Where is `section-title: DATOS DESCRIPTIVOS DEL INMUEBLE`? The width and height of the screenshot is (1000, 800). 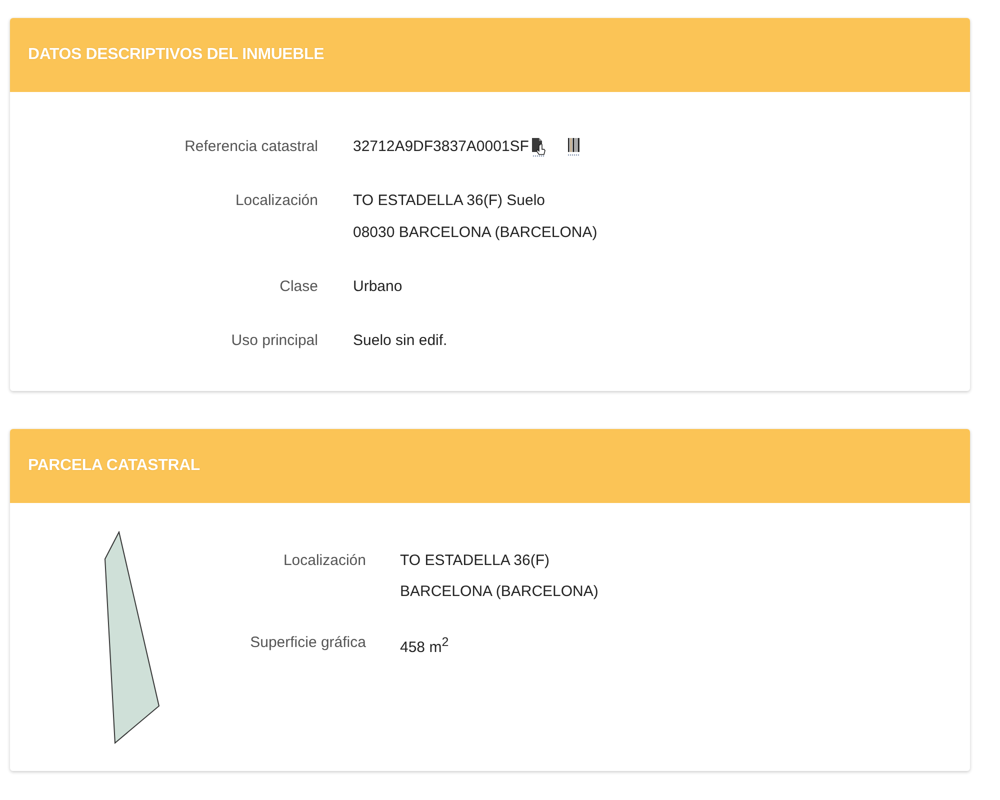
section-title: DATOS DESCRIPTIVOS DEL INMUEBLE is located at coordinates (176, 55).